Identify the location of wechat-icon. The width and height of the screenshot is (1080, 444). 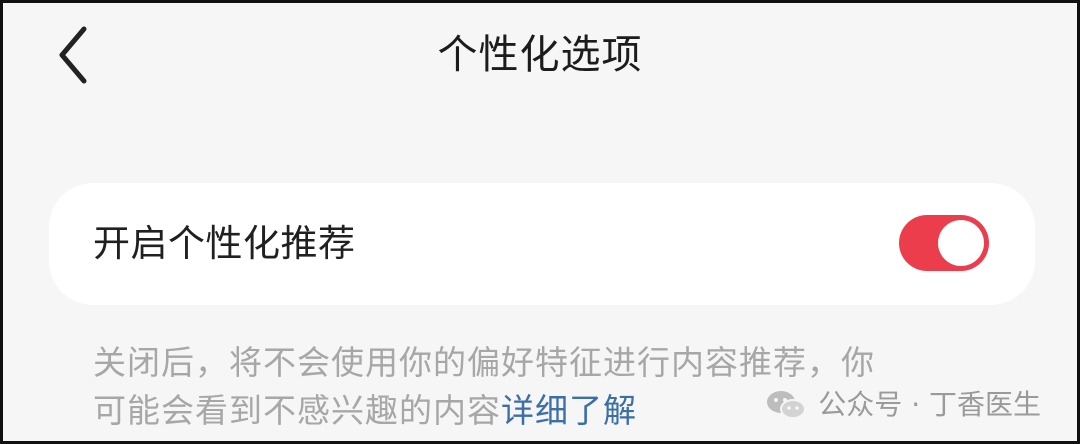
(787, 405).